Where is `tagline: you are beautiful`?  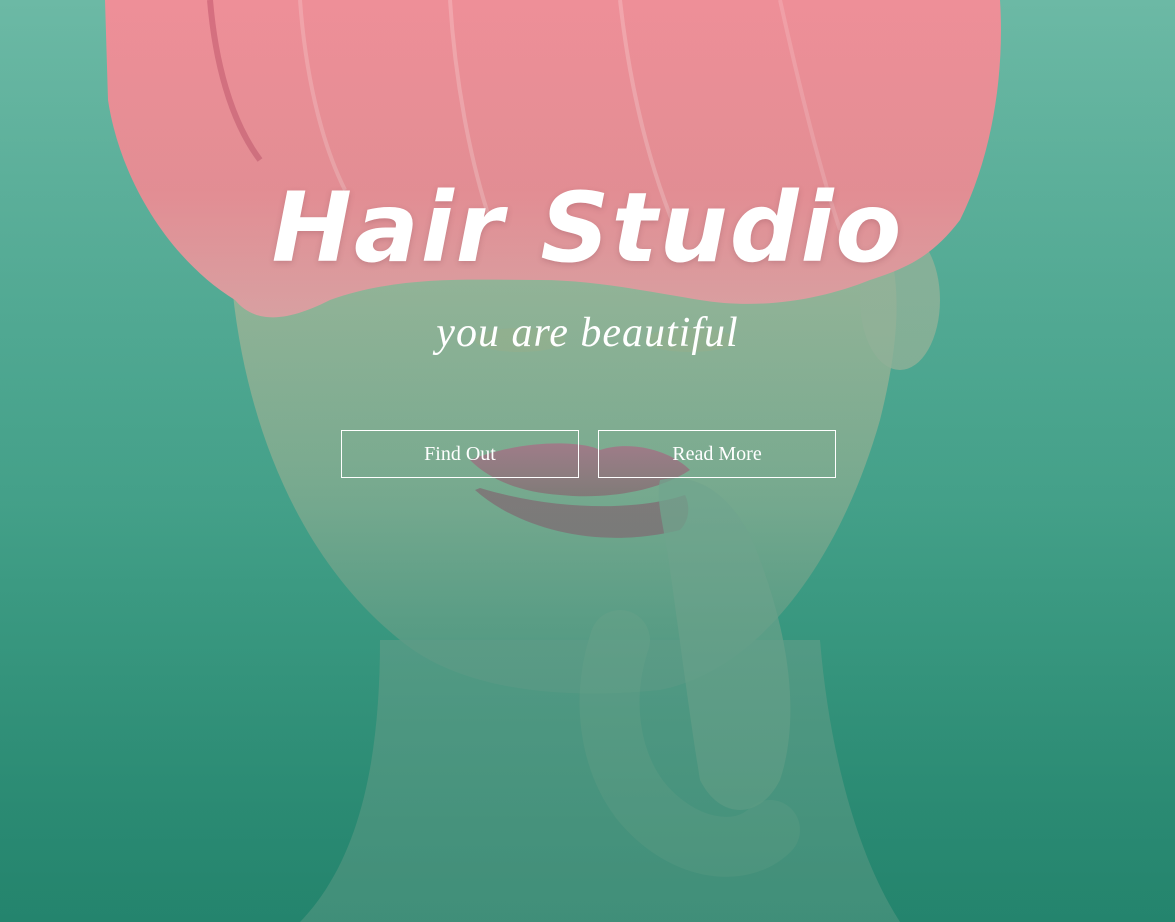 tagline: you are beautiful is located at coordinates (587, 333).